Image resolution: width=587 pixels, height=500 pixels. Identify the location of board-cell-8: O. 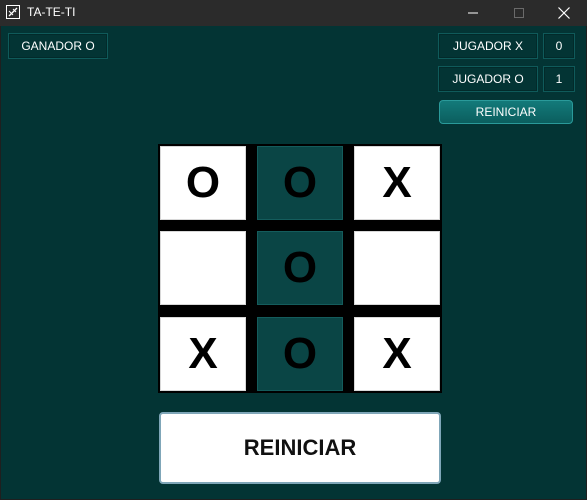
(300, 354).